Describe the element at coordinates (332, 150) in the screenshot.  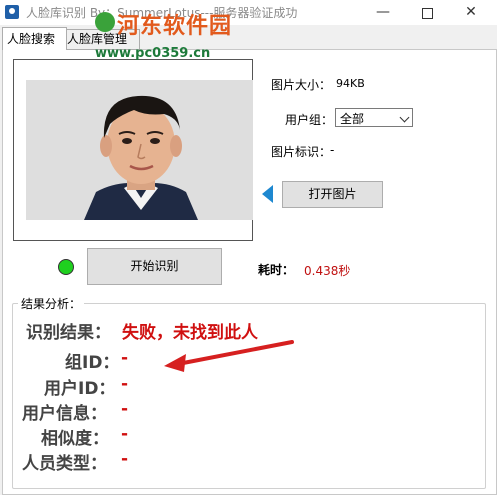
I see `image-id-value: -` at that location.